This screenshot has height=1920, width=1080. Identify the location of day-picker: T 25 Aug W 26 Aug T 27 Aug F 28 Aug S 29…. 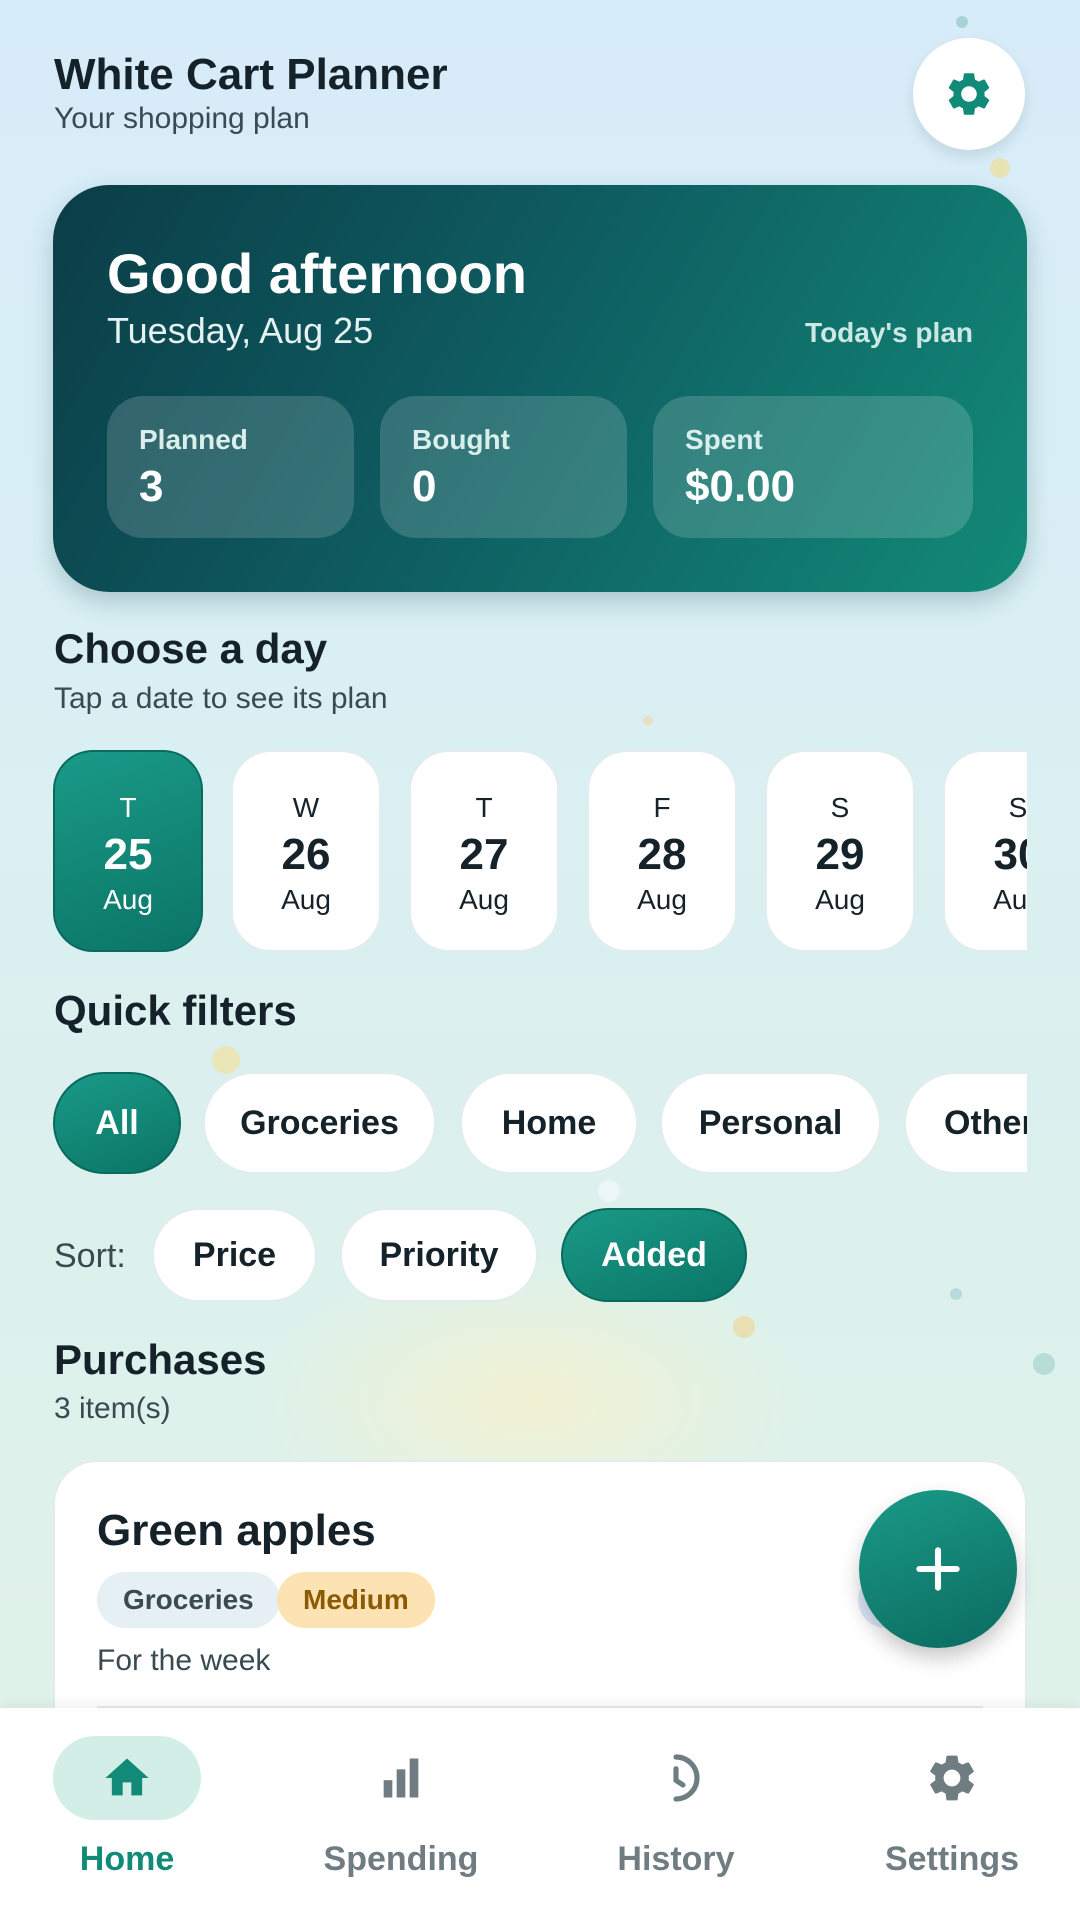
(540, 852).